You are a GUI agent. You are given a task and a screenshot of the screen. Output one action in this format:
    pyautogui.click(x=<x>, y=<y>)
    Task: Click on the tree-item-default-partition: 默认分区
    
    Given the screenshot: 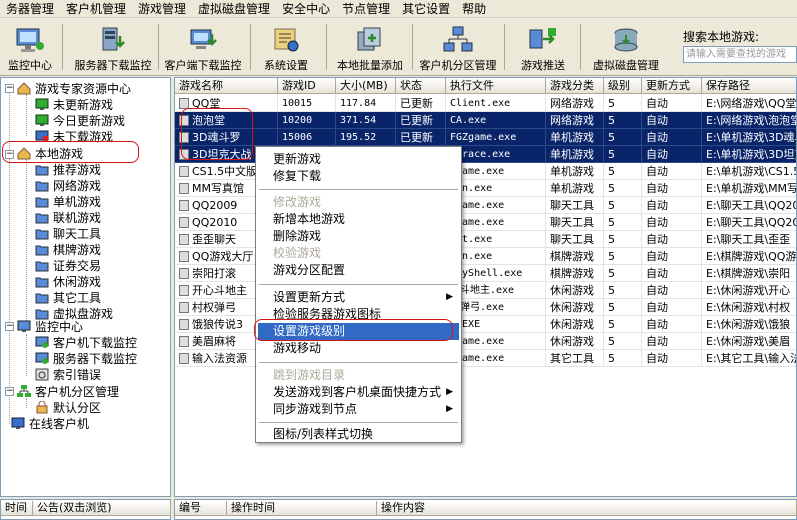 What is the action you would take?
    pyautogui.click(x=68, y=407)
    